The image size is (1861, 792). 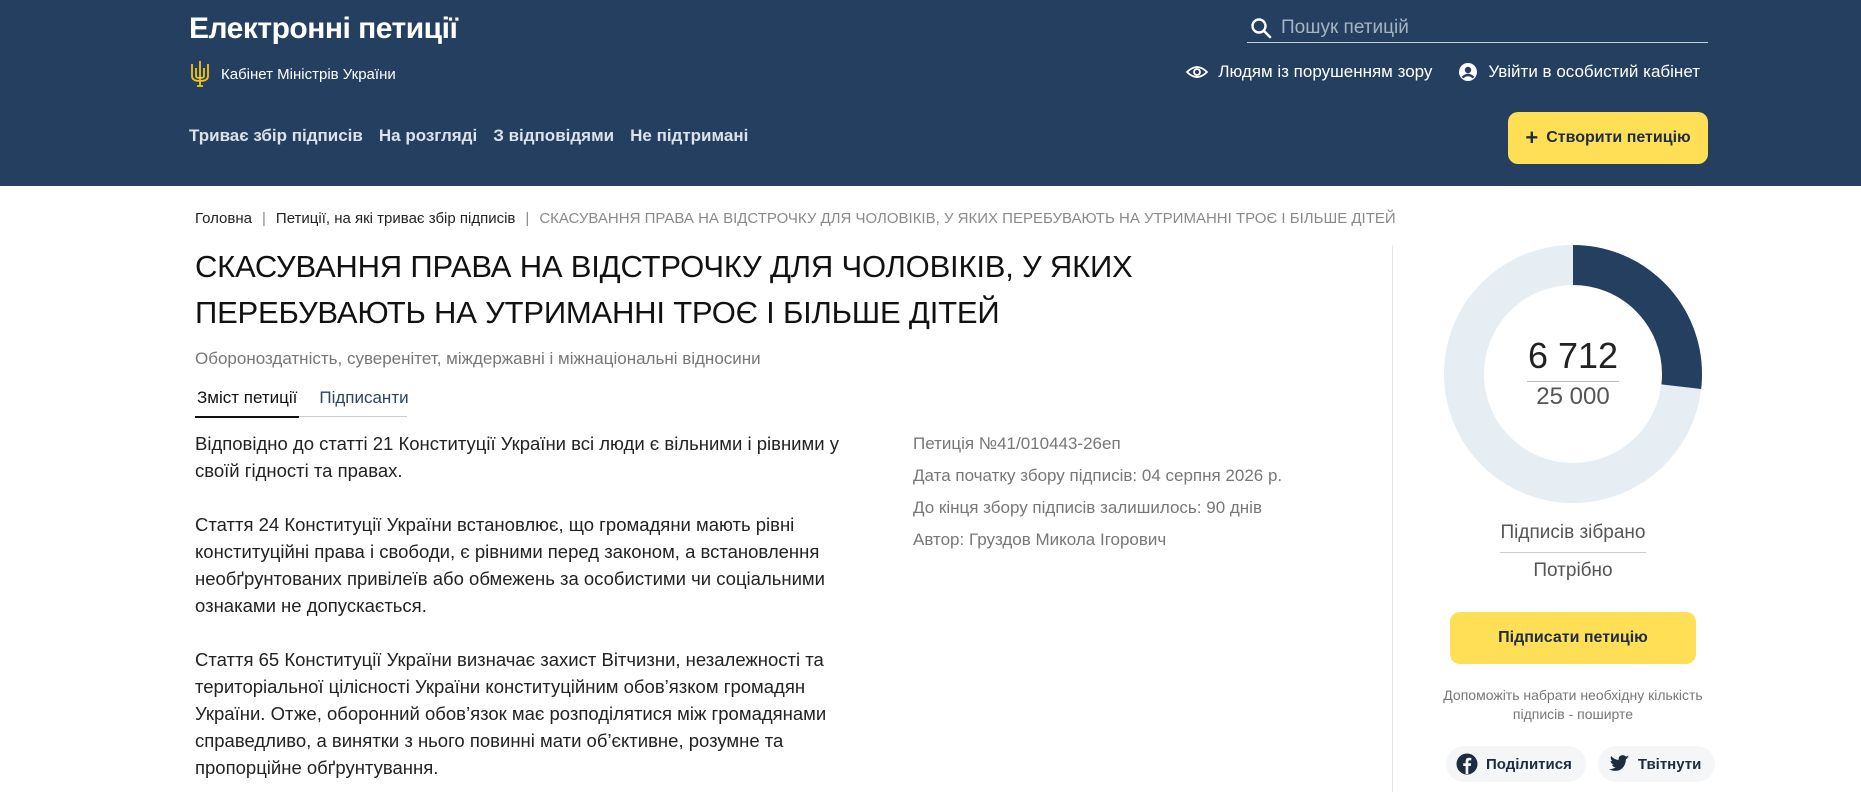 I want to click on facebook-icon, so click(x=1467, y=764).